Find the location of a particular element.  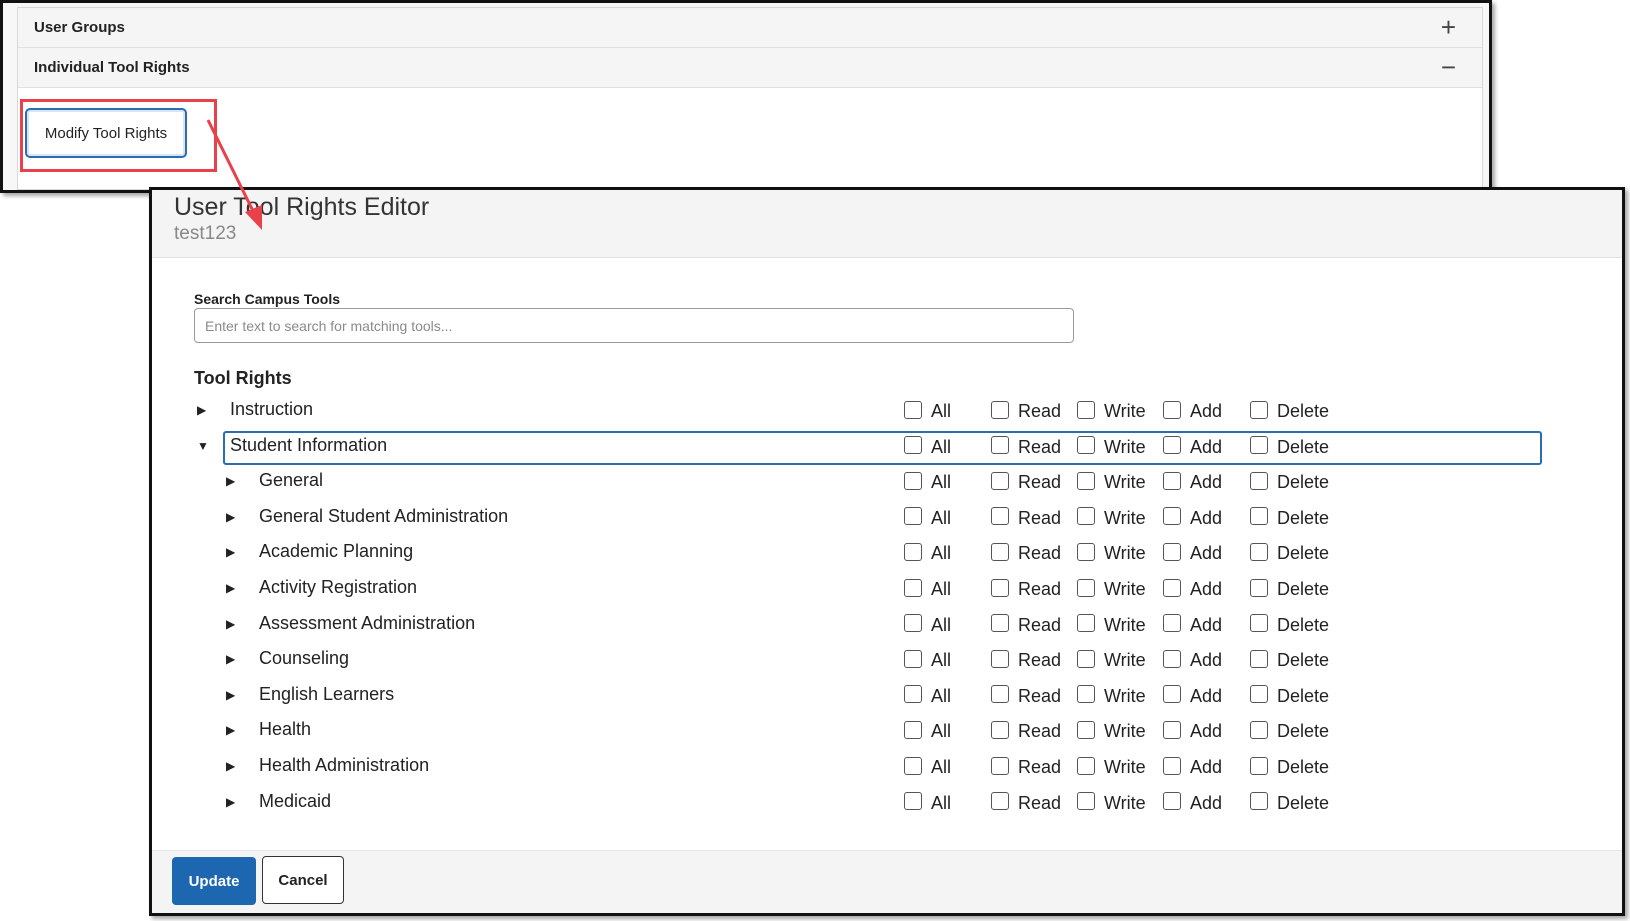

expand-icon: + is located at coordinates (1448, 27).